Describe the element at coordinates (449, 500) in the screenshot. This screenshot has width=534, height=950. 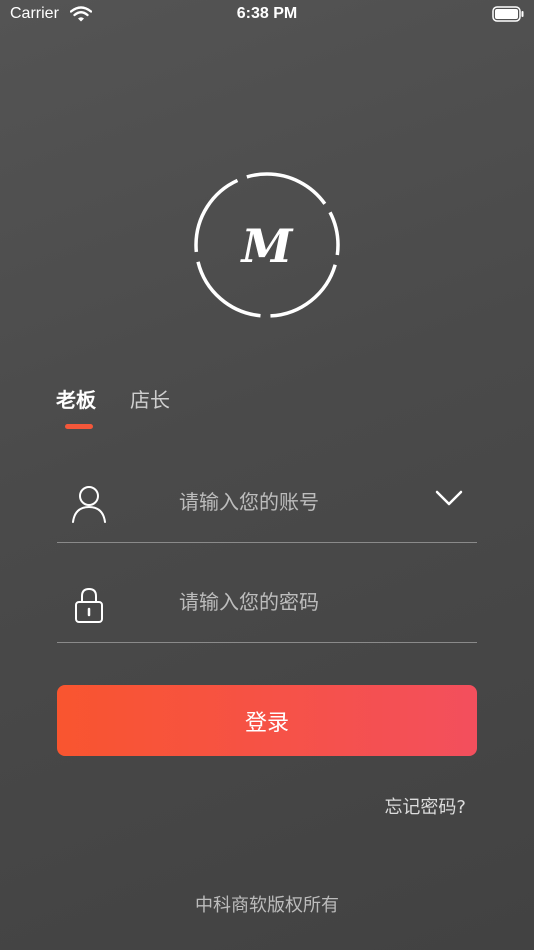
I see `chevron-down-icon` at that location.